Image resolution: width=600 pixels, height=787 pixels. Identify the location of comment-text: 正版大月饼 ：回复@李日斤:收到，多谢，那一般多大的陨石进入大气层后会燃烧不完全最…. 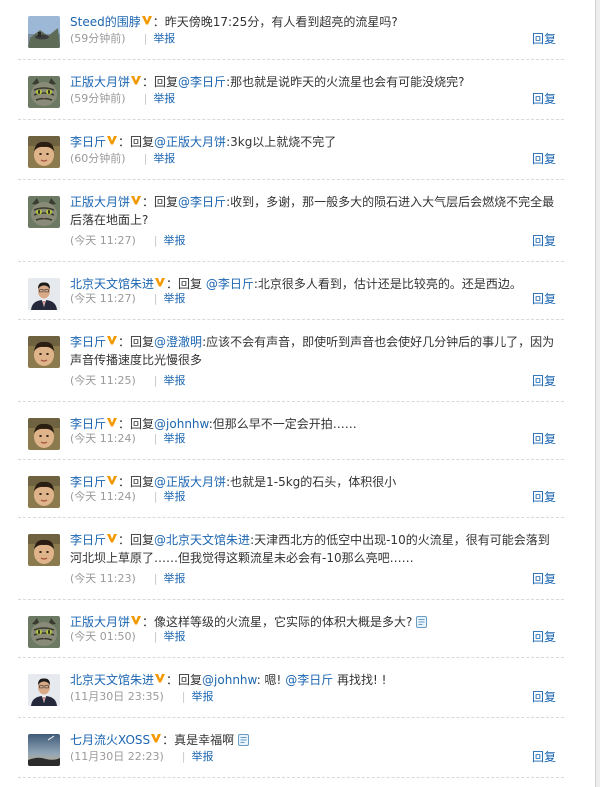
(313, 211).